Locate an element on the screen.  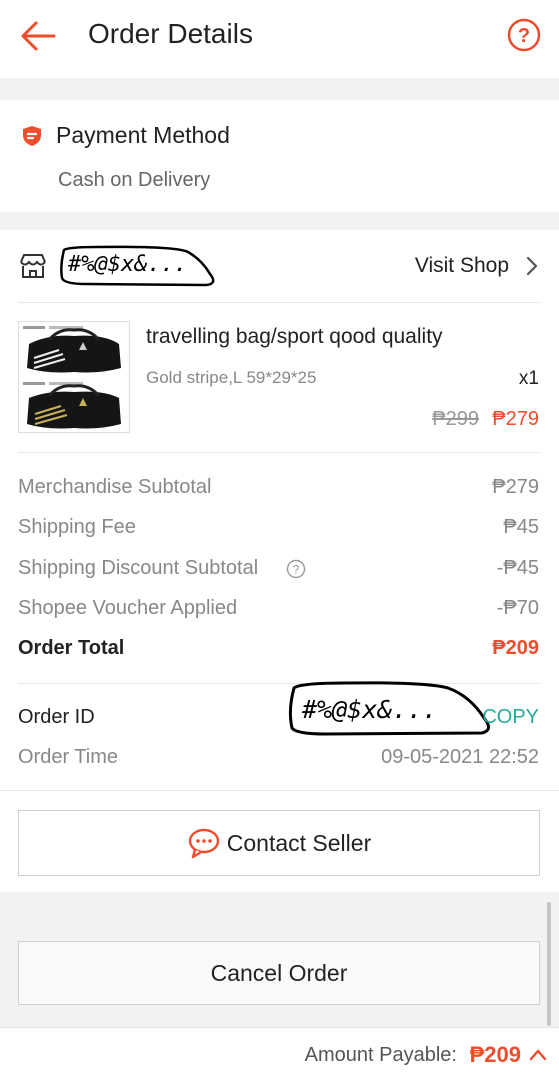
help-icon: ? is located at coordinates (524, 35).